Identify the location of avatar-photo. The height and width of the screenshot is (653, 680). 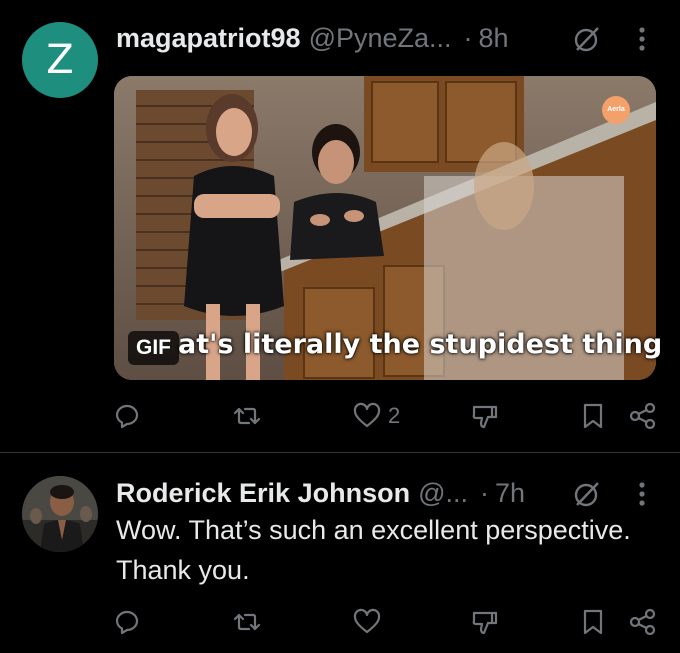
(60, 514).